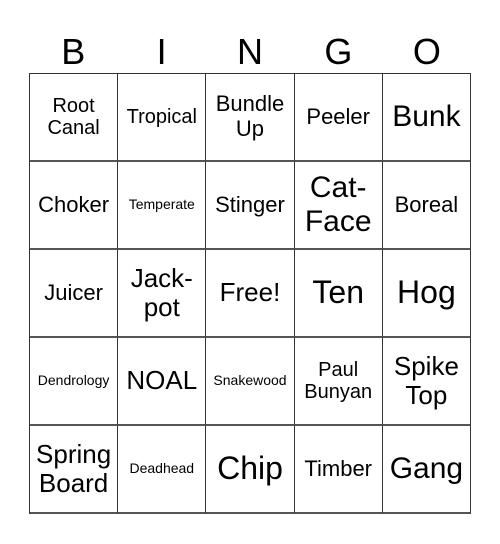 The height and width of the screenshot is (544, 500). I want to click on bingo-cell: Chip, so click(250, 470).